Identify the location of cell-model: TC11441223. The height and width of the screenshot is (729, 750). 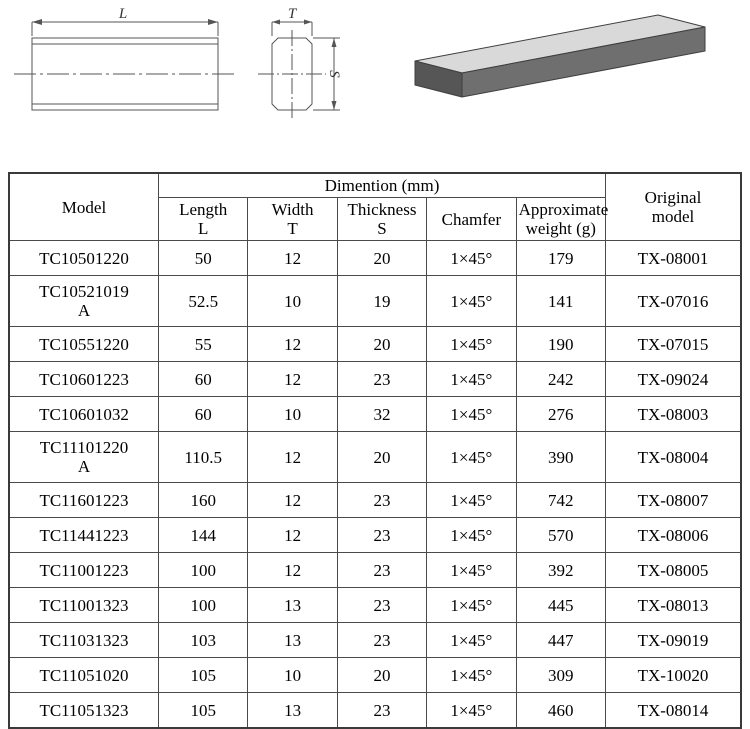
(83, 535).